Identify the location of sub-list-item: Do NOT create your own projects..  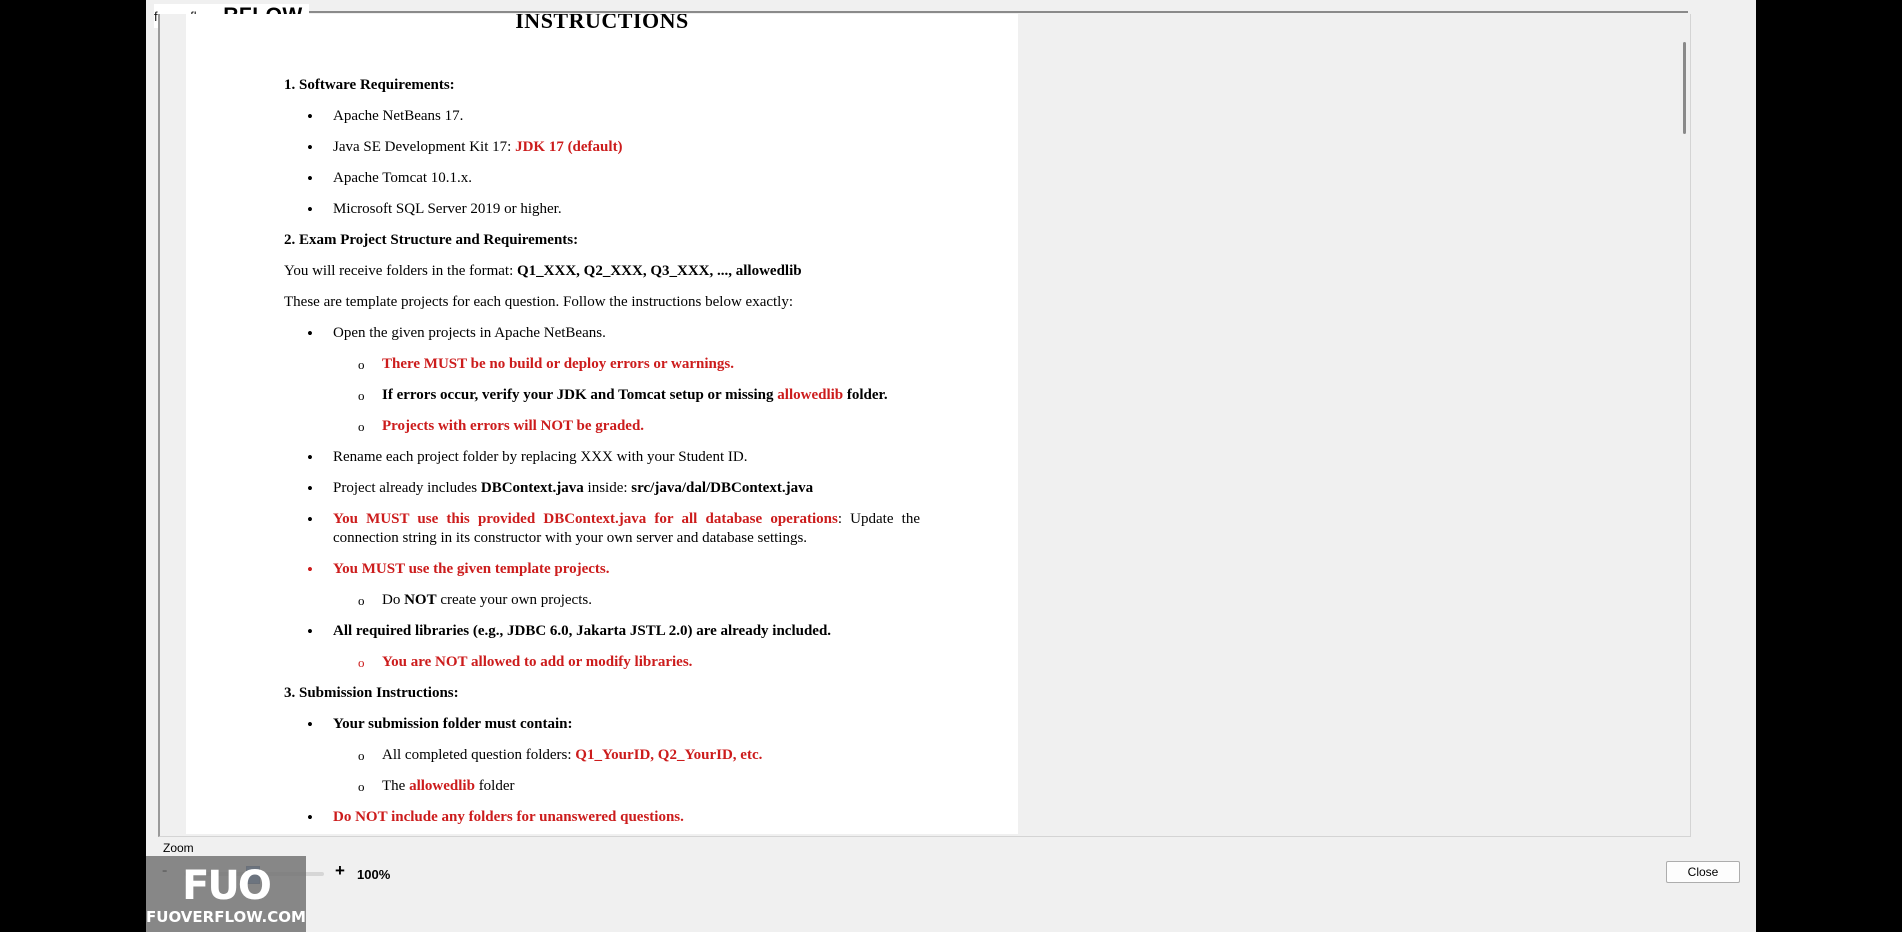
(602, 600).